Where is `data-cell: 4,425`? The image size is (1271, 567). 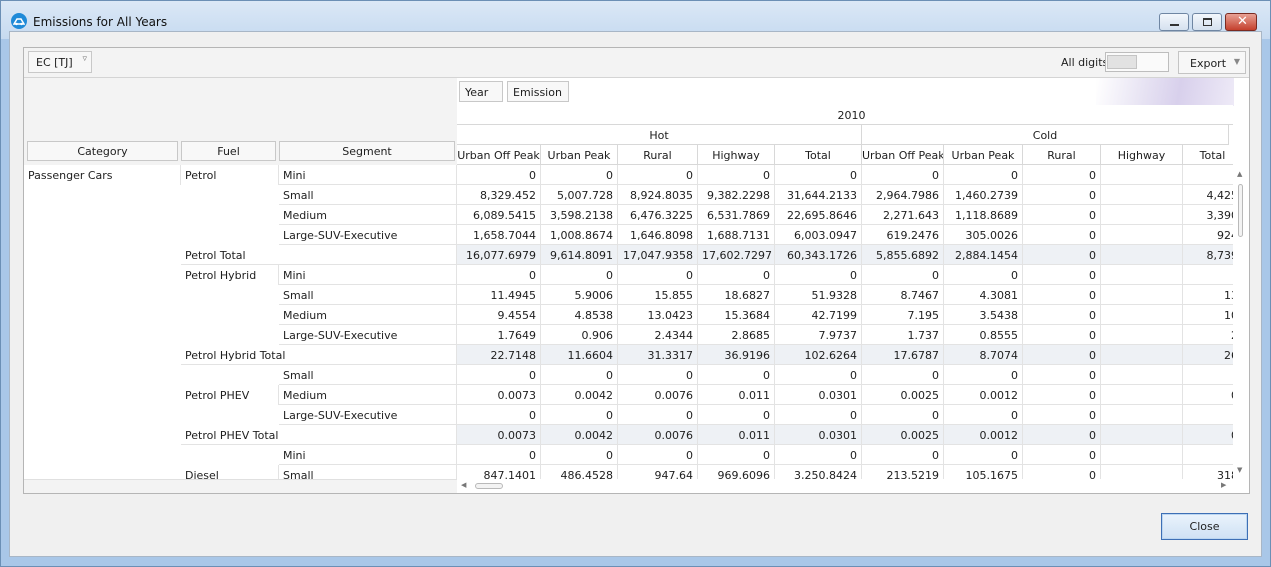 data-cell: 4,425 is located at coordinates (1208, 195).